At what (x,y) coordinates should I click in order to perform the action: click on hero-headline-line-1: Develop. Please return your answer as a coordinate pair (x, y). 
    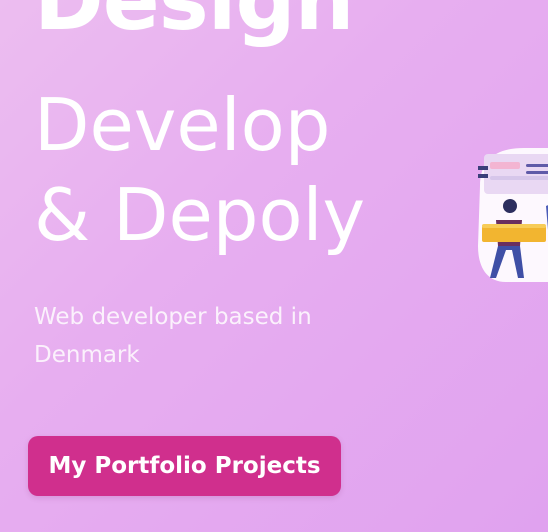
    Looking at the image, I should click on (182, 125).